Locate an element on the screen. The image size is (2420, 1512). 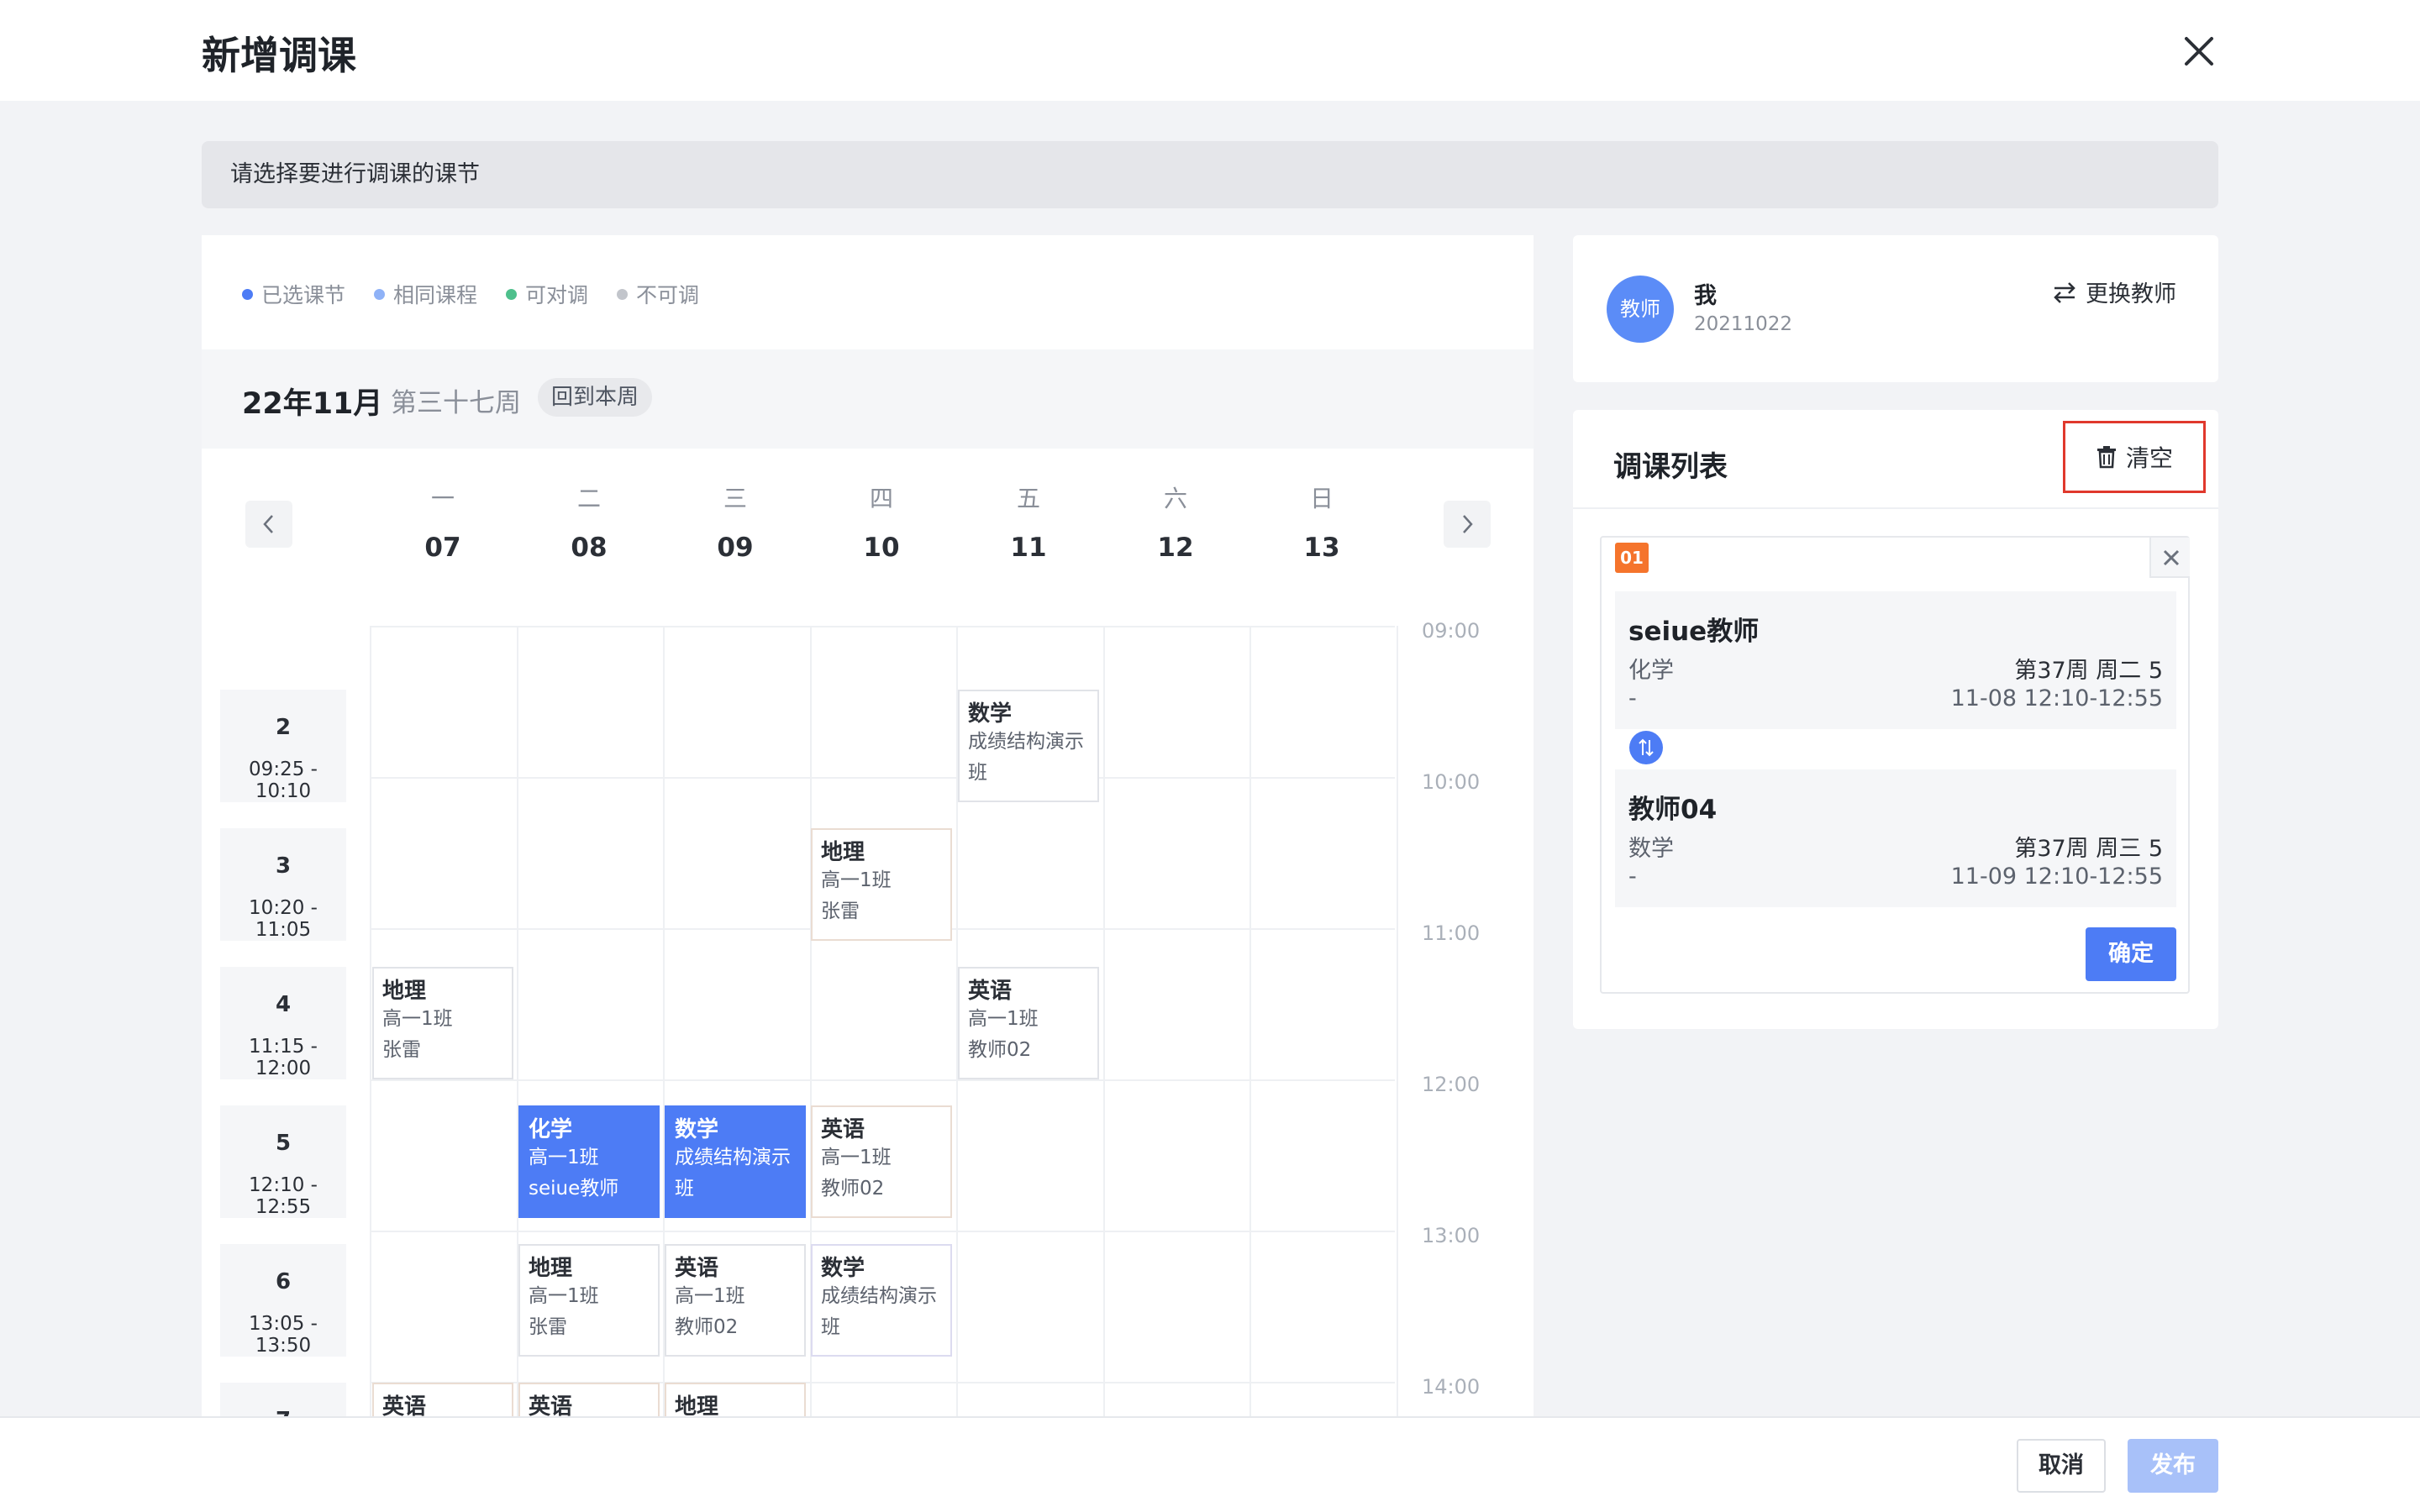
period-number: 4 is located at coordinates (284, 1004).